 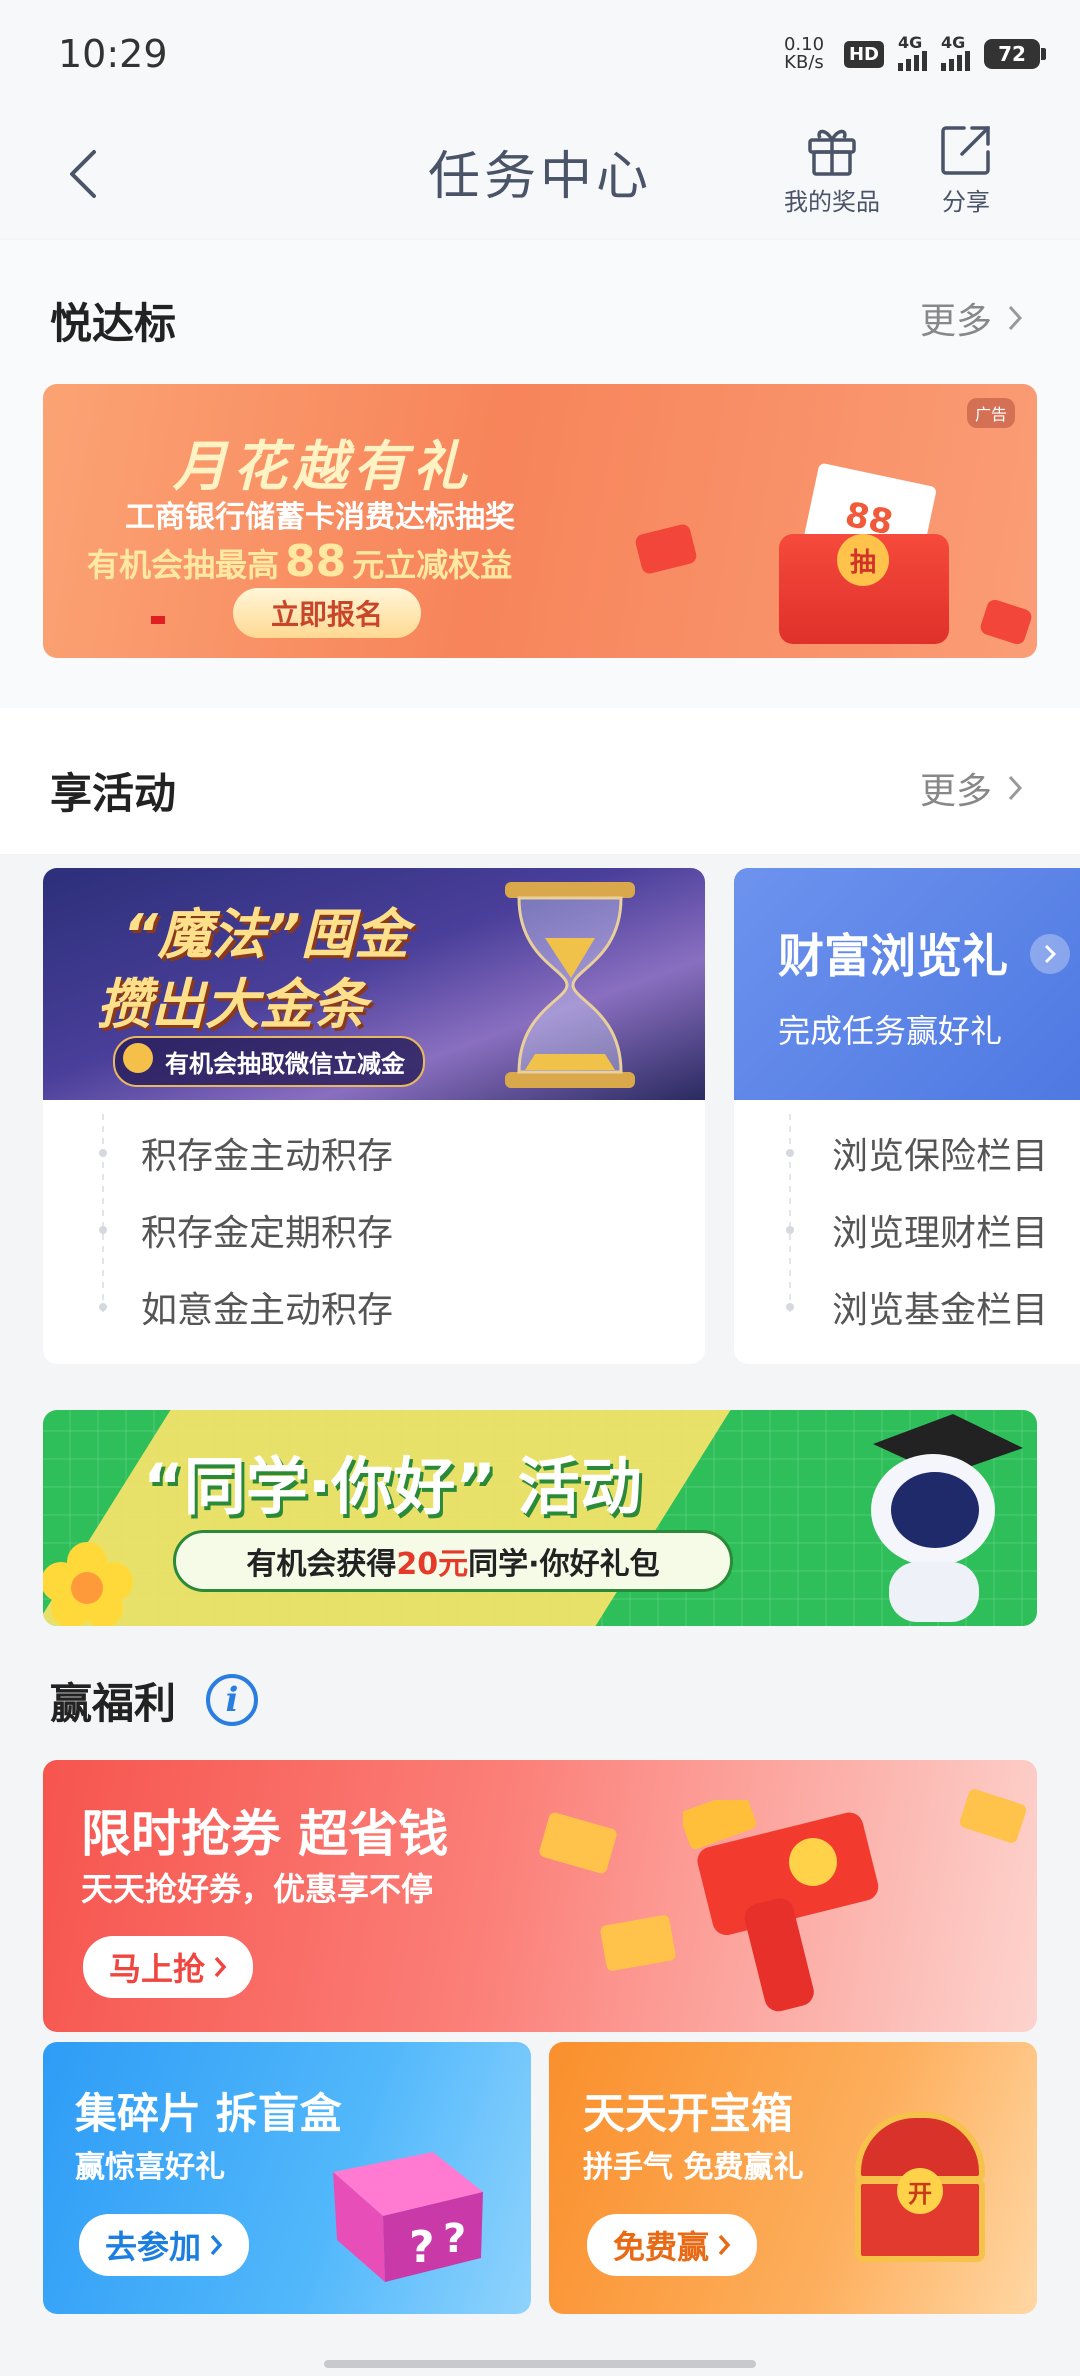 I want to click on carousel-indicator, so click(x=158, y=620).